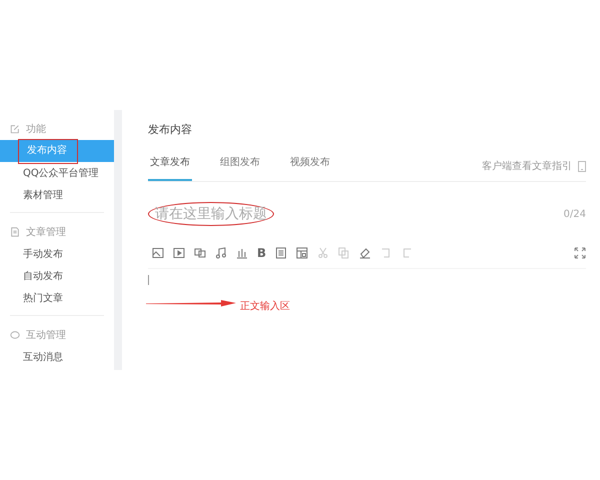 The width and height of the screenshot is (600, 480). Describe the element at coordinates (365, 253) in the screenshot. I see `eraser-icon` at that location.